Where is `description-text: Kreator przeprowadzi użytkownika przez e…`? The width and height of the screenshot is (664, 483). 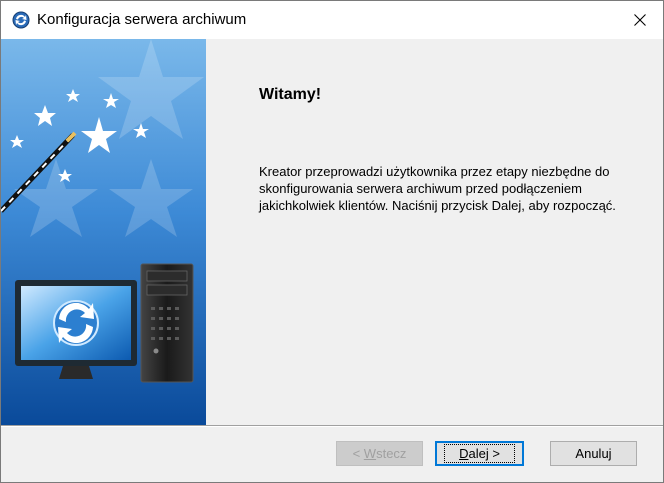
description-text: Kreator przeprowadzi użytkownika przez e… is located at coordinates (437, 188).